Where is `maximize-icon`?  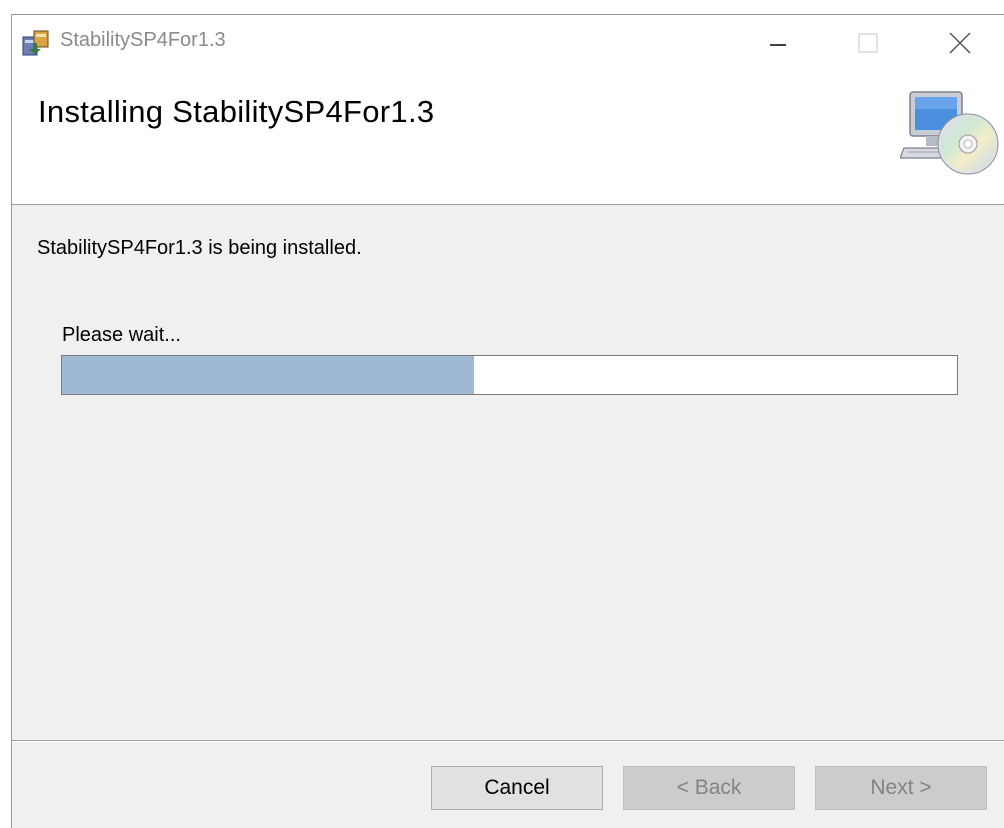 maximize-icon is located at coordinates (868, 42).